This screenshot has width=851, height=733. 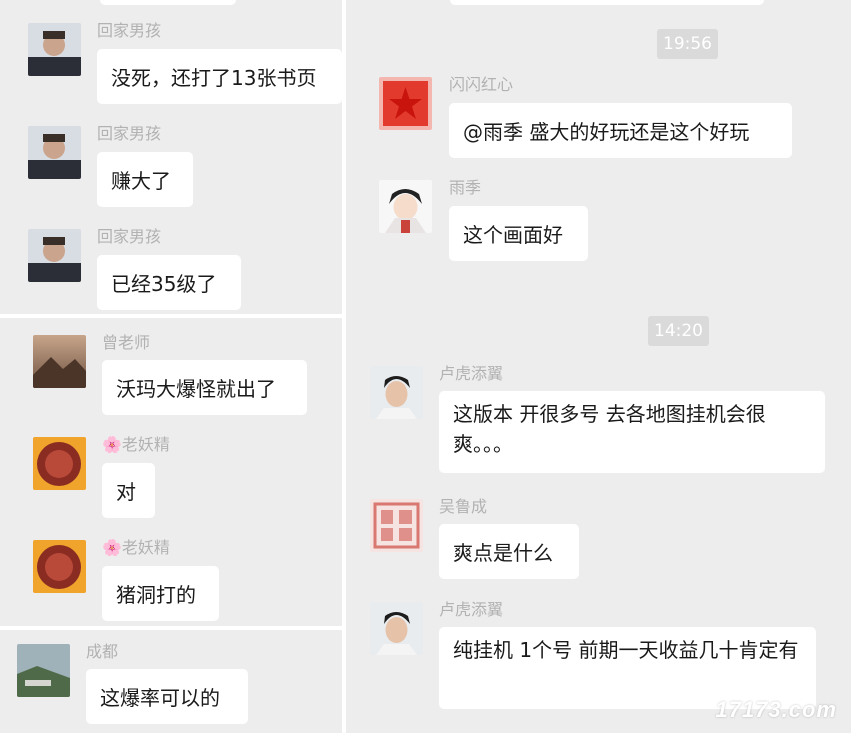 What do you see at coordinates (518, 233) in the screenshot?
I see `message-bubble: 这个画面好` at bounding box center [518, 233].